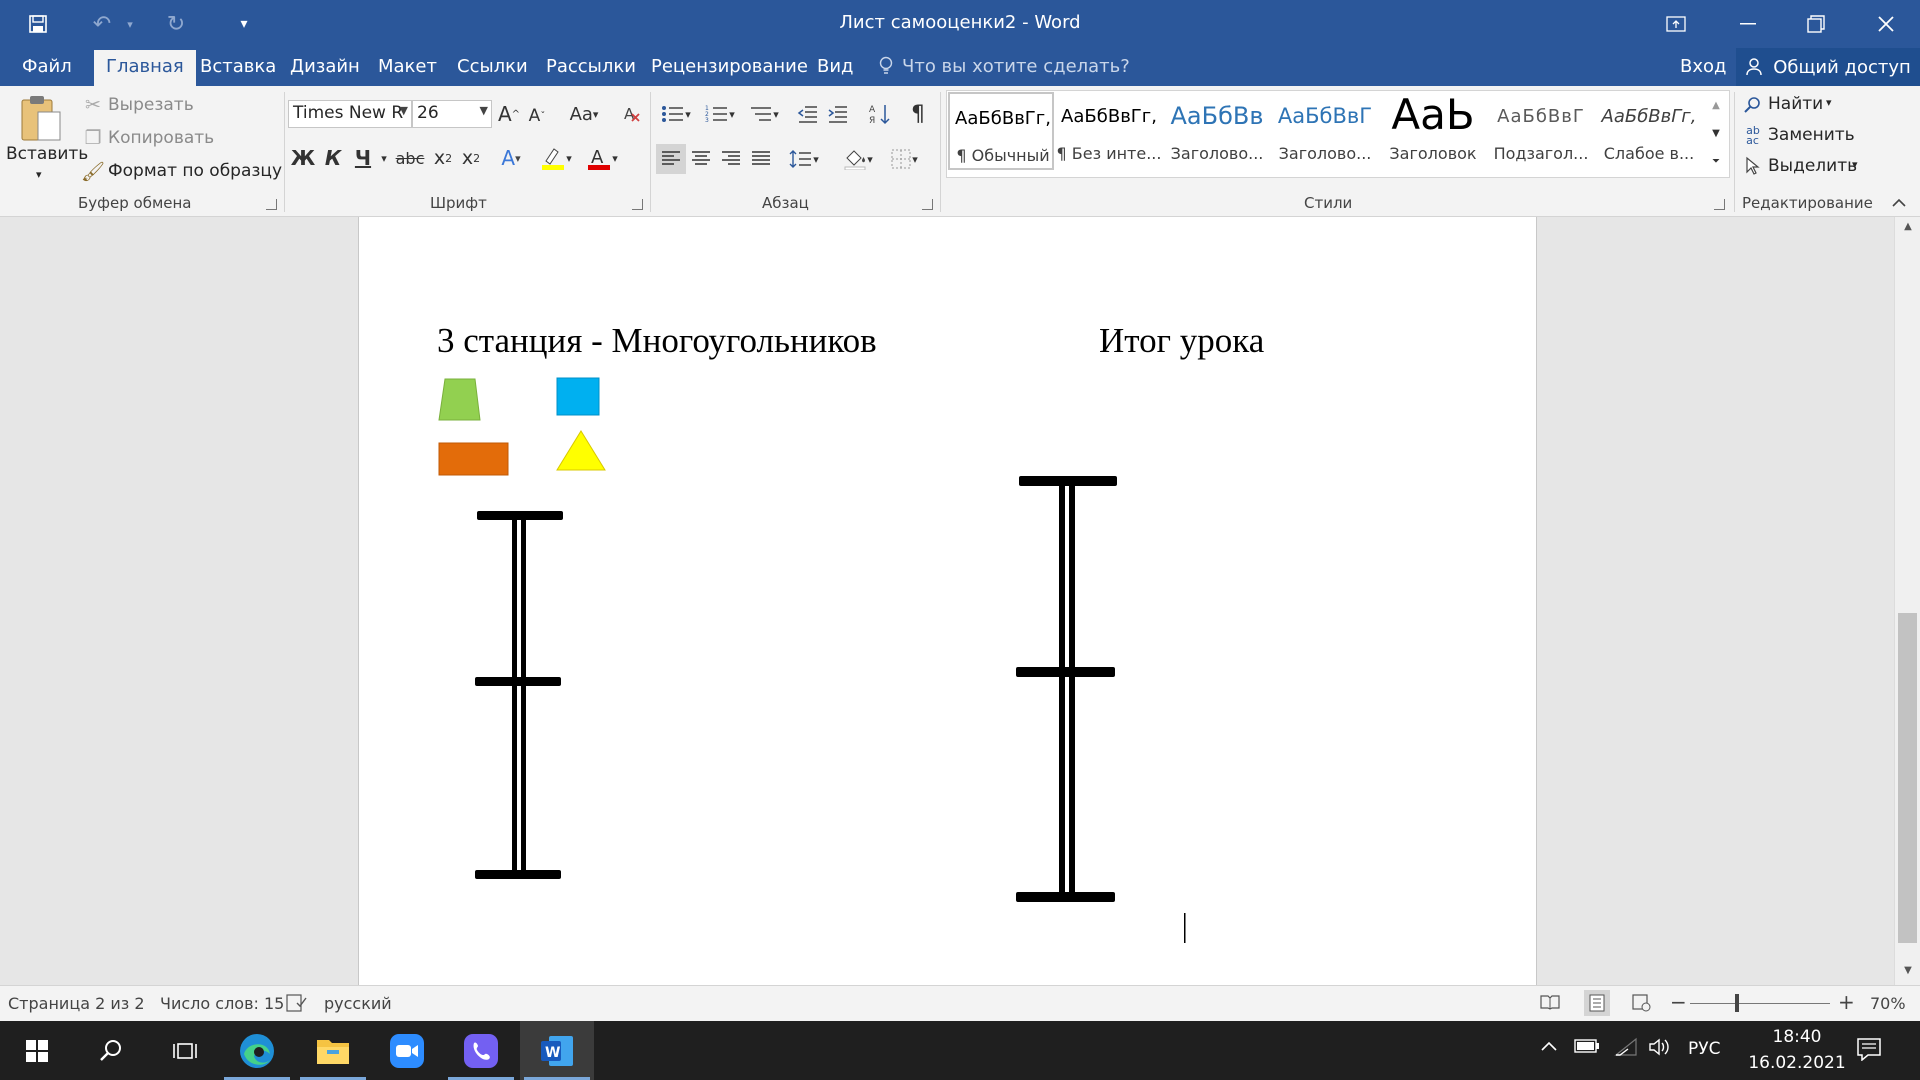  I want to click on find-dropdown-icon: ▾, so click(1829, 102).